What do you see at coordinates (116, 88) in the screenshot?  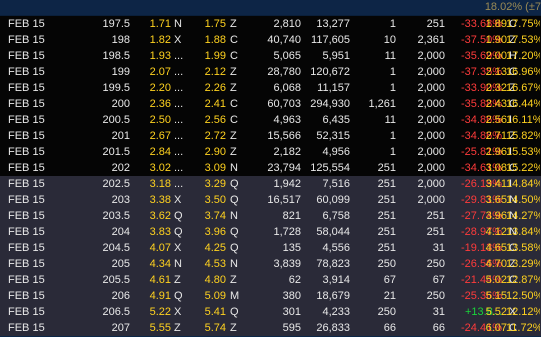 I see `strike-cell: 199.5` at bounding box center [116, 88].